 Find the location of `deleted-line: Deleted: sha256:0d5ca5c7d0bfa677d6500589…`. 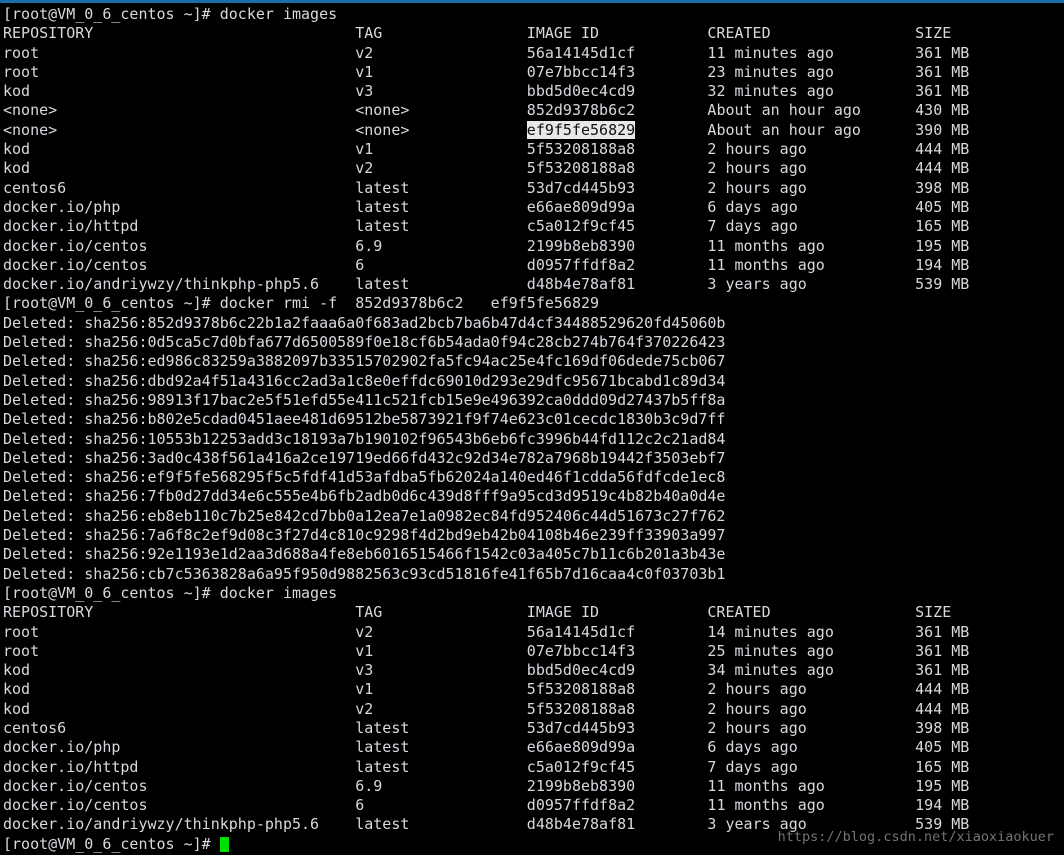

deleted-line: Deleted: sha256:0d5ca5c7d0bfa677d6500589… is located at coordinates (364, 342).